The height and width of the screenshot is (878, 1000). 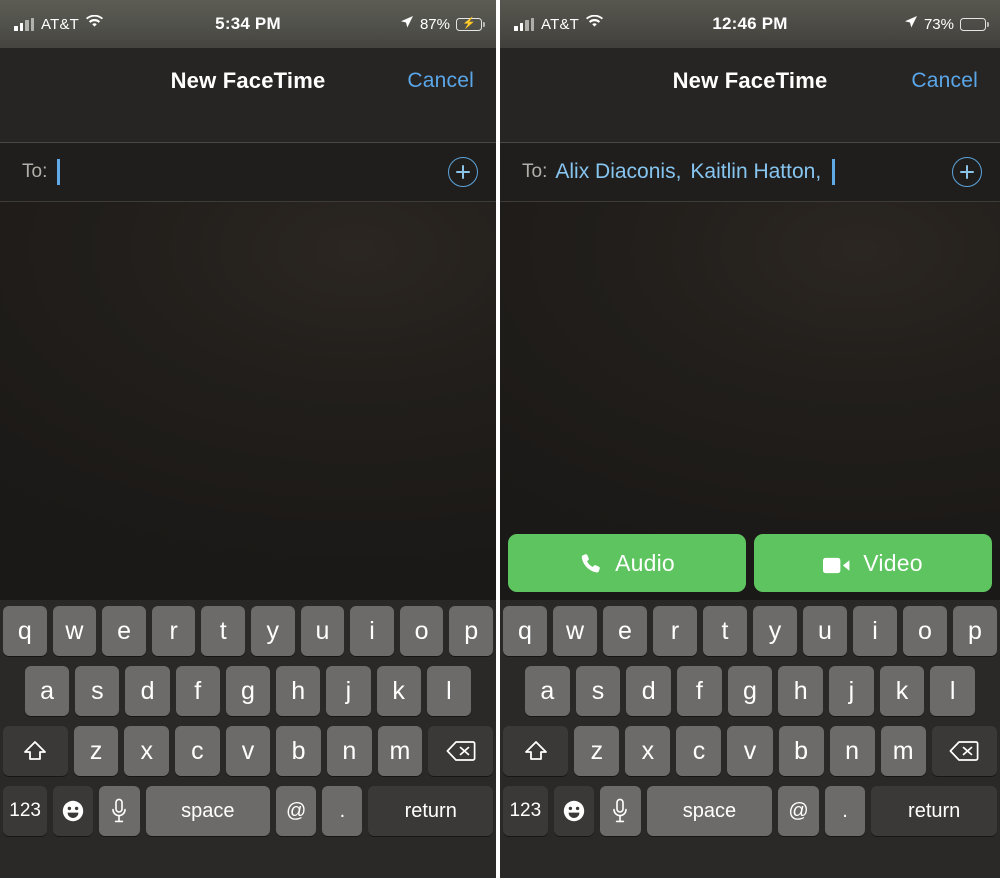 I want to click on video-call-label: Video, so click(x=893, y=562).